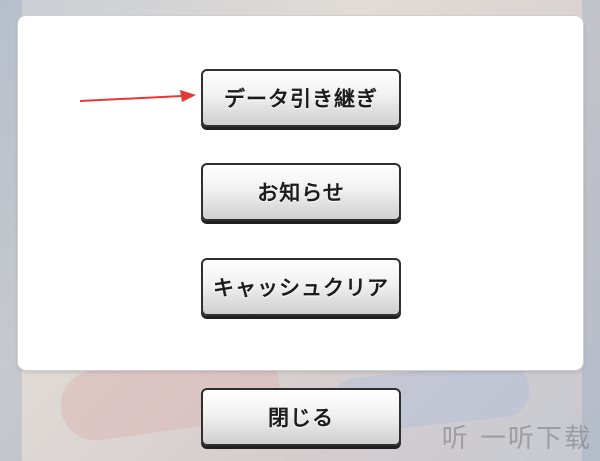 The image size is (600, 461). Describe the element at coordinates (591, 230) in the screenshot. I see `background-art` at that location.